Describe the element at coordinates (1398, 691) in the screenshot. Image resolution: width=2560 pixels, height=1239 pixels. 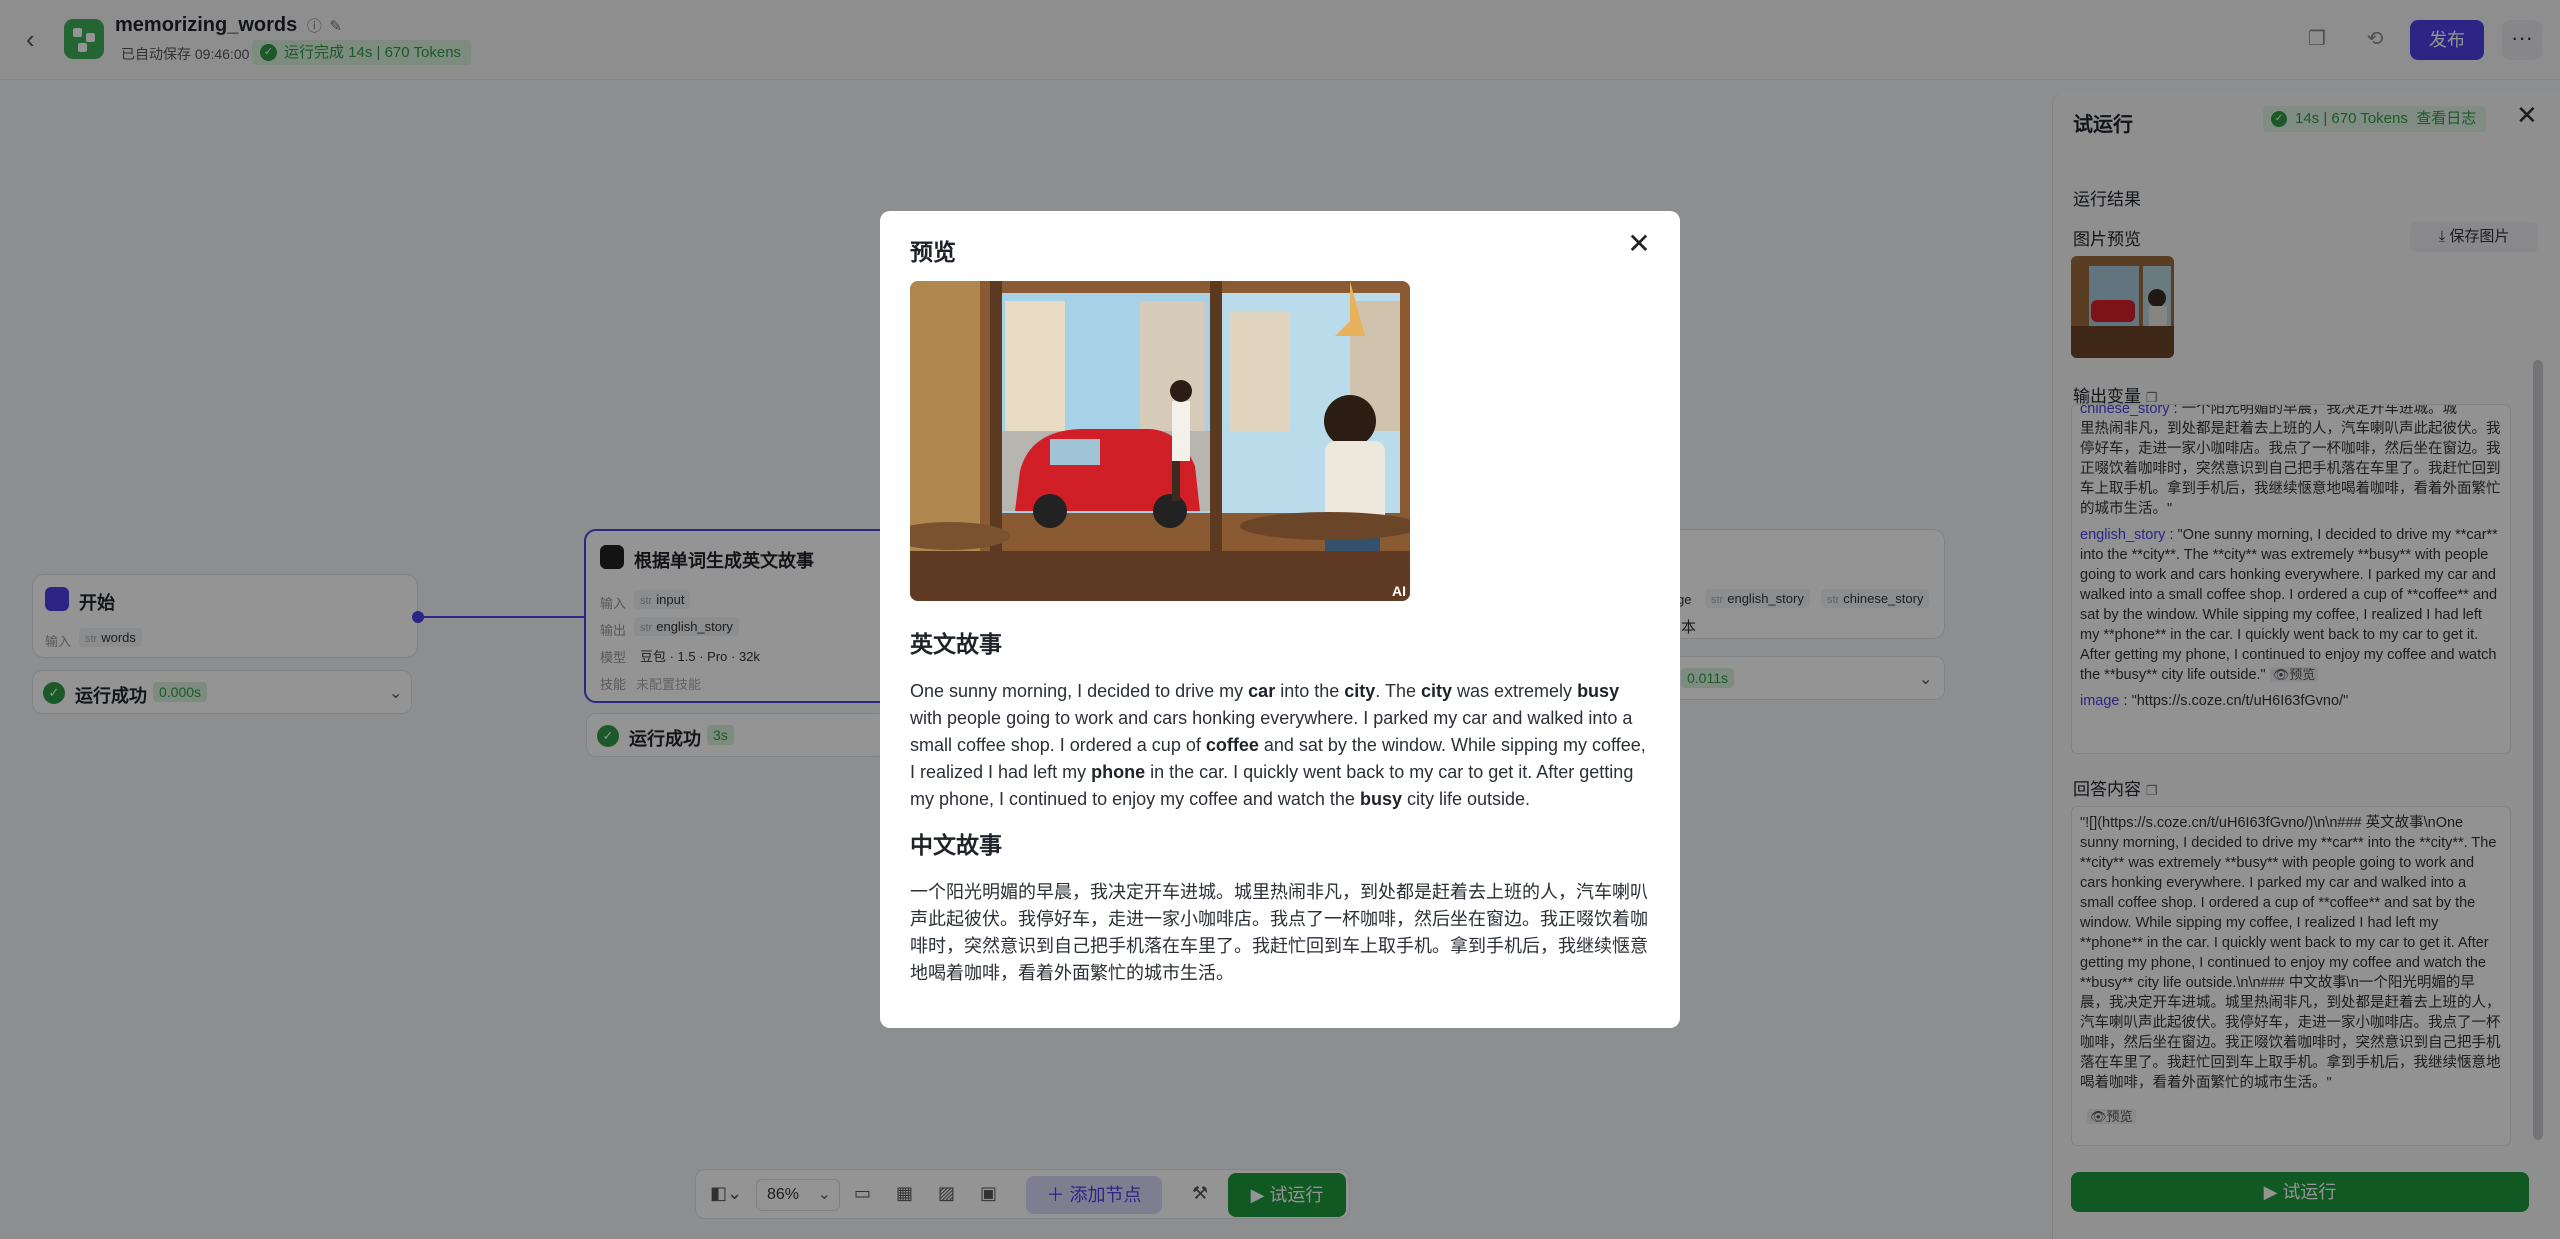
I see `story-text-segment: . The` at that location.